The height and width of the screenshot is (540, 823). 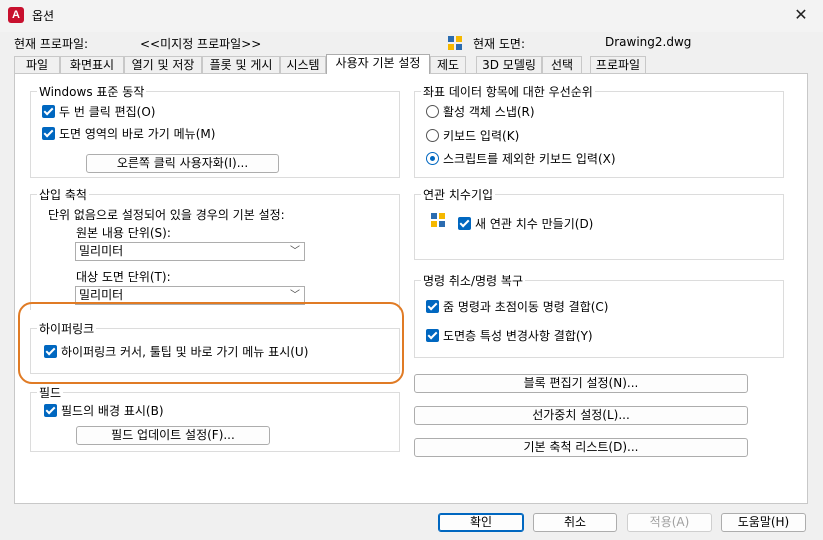 I want to click on tab-plot-publish: 플롯 및 게시, so click(x=241, y=65).